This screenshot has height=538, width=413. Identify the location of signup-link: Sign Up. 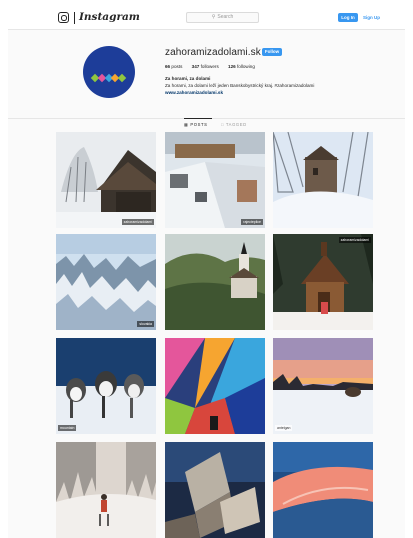
(371, 17).